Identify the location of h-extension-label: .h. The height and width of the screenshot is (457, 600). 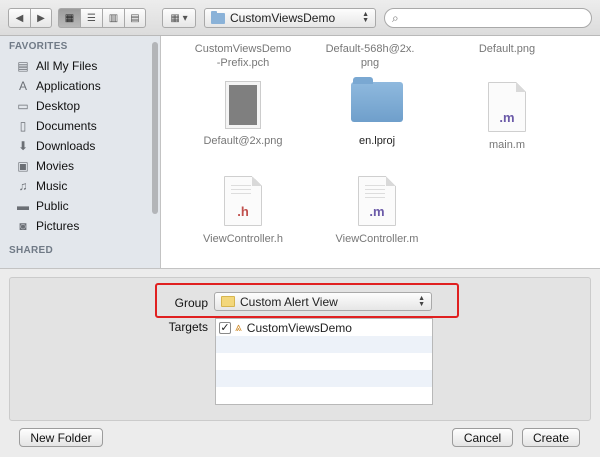
(243, 211).